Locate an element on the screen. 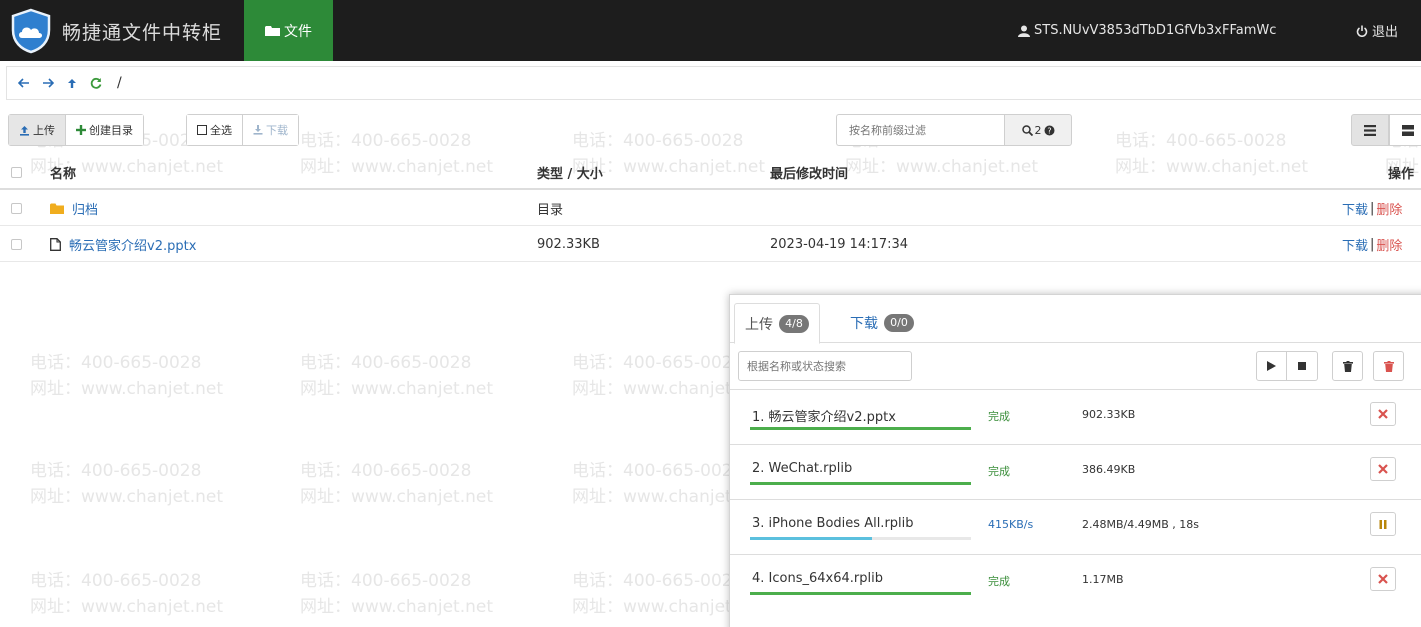 This screenshot has width=1421, height=627. download-count-badge: 0/0 is located at coordinates (899, 323).